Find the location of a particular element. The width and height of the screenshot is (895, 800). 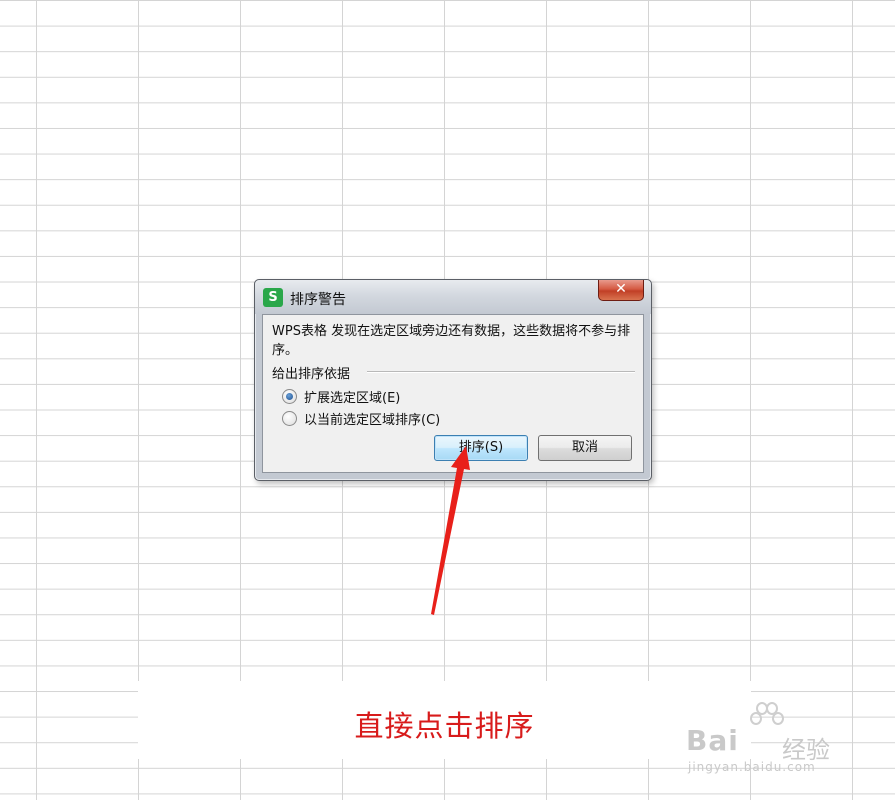

option-expand-selection: 扩展选定区域(E) is located at coordinates (341, 396).